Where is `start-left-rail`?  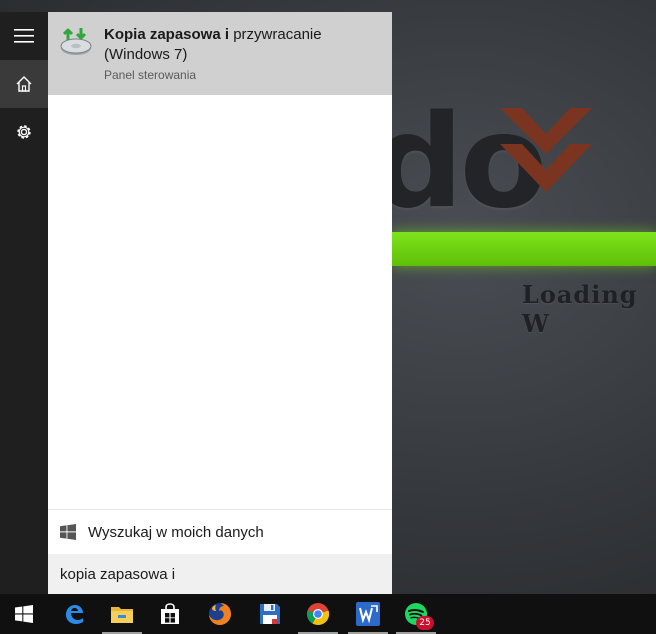 start-left-rail is located at coordinates (24, 303).